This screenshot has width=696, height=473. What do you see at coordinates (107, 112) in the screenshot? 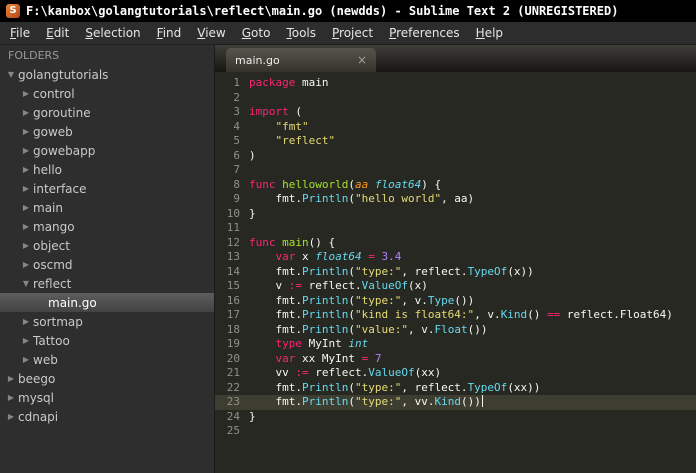
I see `folder-goroutine: ▶ goroutine` at bounding box center [107, 112].